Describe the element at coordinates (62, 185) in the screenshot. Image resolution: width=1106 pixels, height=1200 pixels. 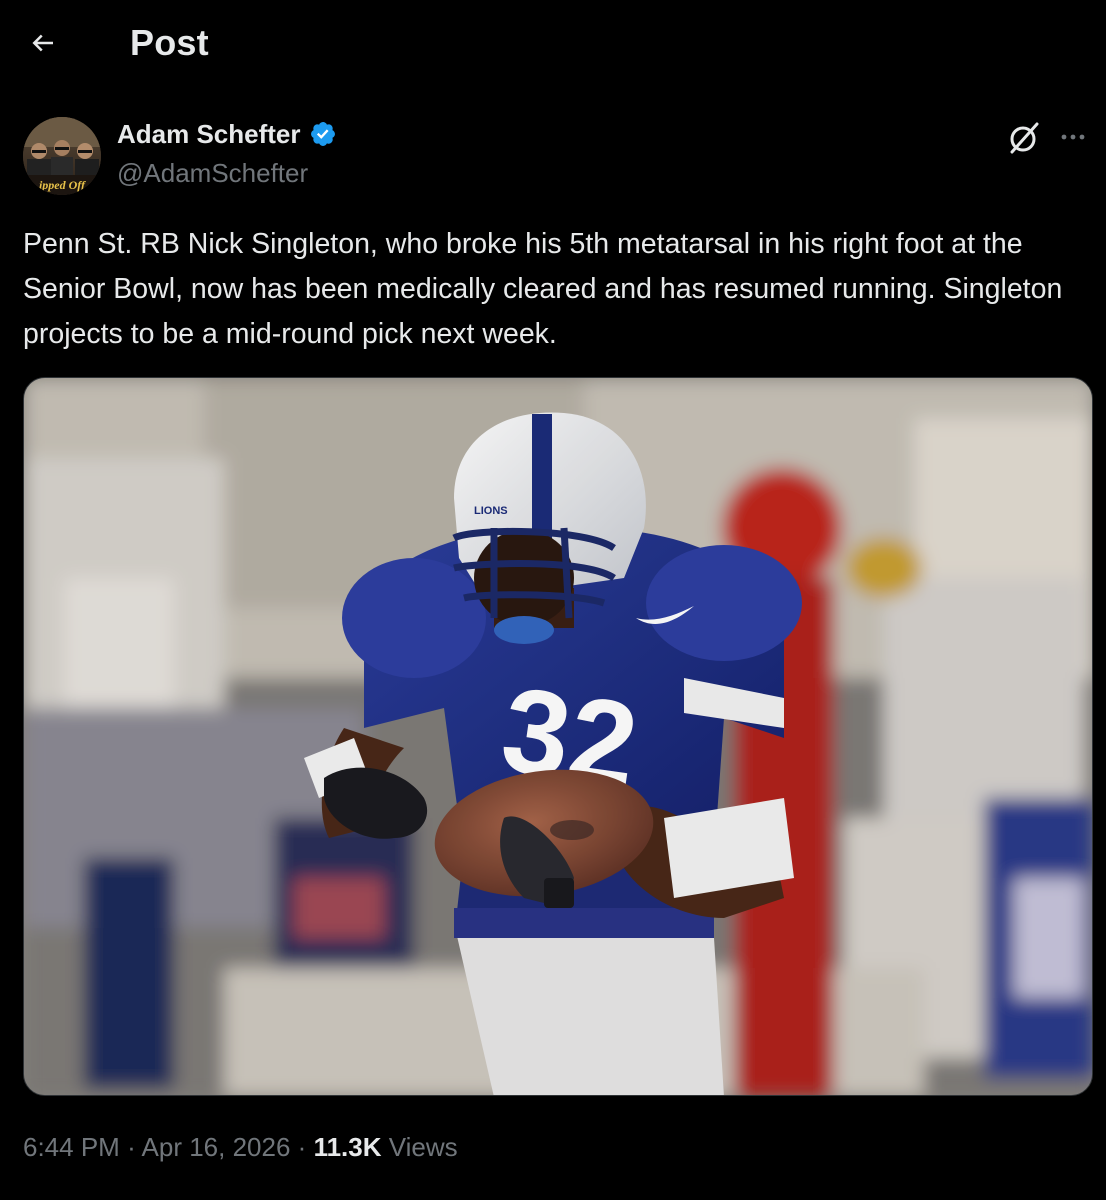
I see `avatar-logo-text: ipped Off` at that location.